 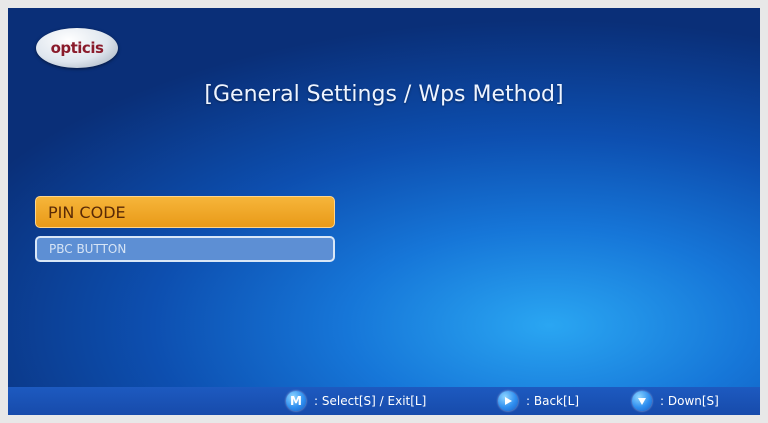 I want to click on menu-item-pin-code: PIN CODE, so click(x=185, y=212).